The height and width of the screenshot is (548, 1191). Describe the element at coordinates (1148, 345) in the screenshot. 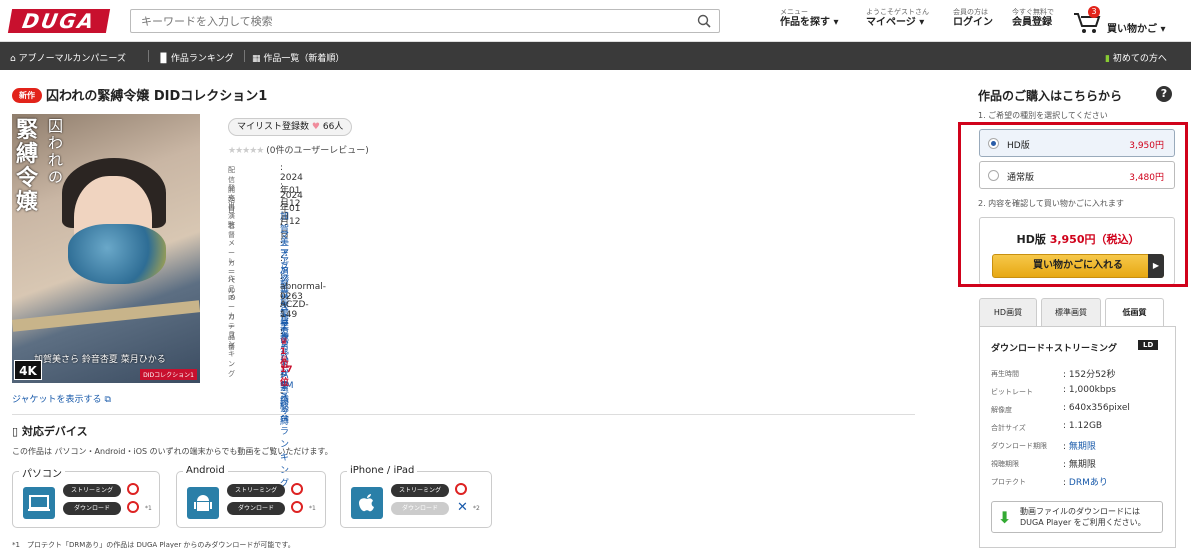

I see `ld-badge: LD` at that location.